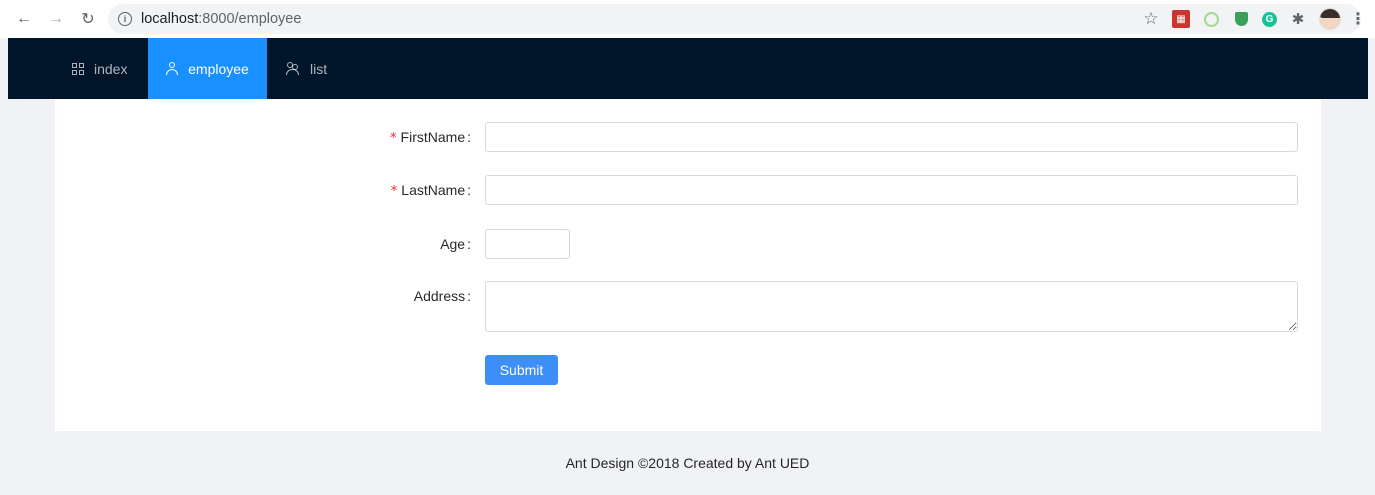 Image resolution: width=1375 pixels, height=495 pixels. What do you see at coordinates (891, 306) in the screenshot?
I see `address-textarea` at bounding box center [891, 306].